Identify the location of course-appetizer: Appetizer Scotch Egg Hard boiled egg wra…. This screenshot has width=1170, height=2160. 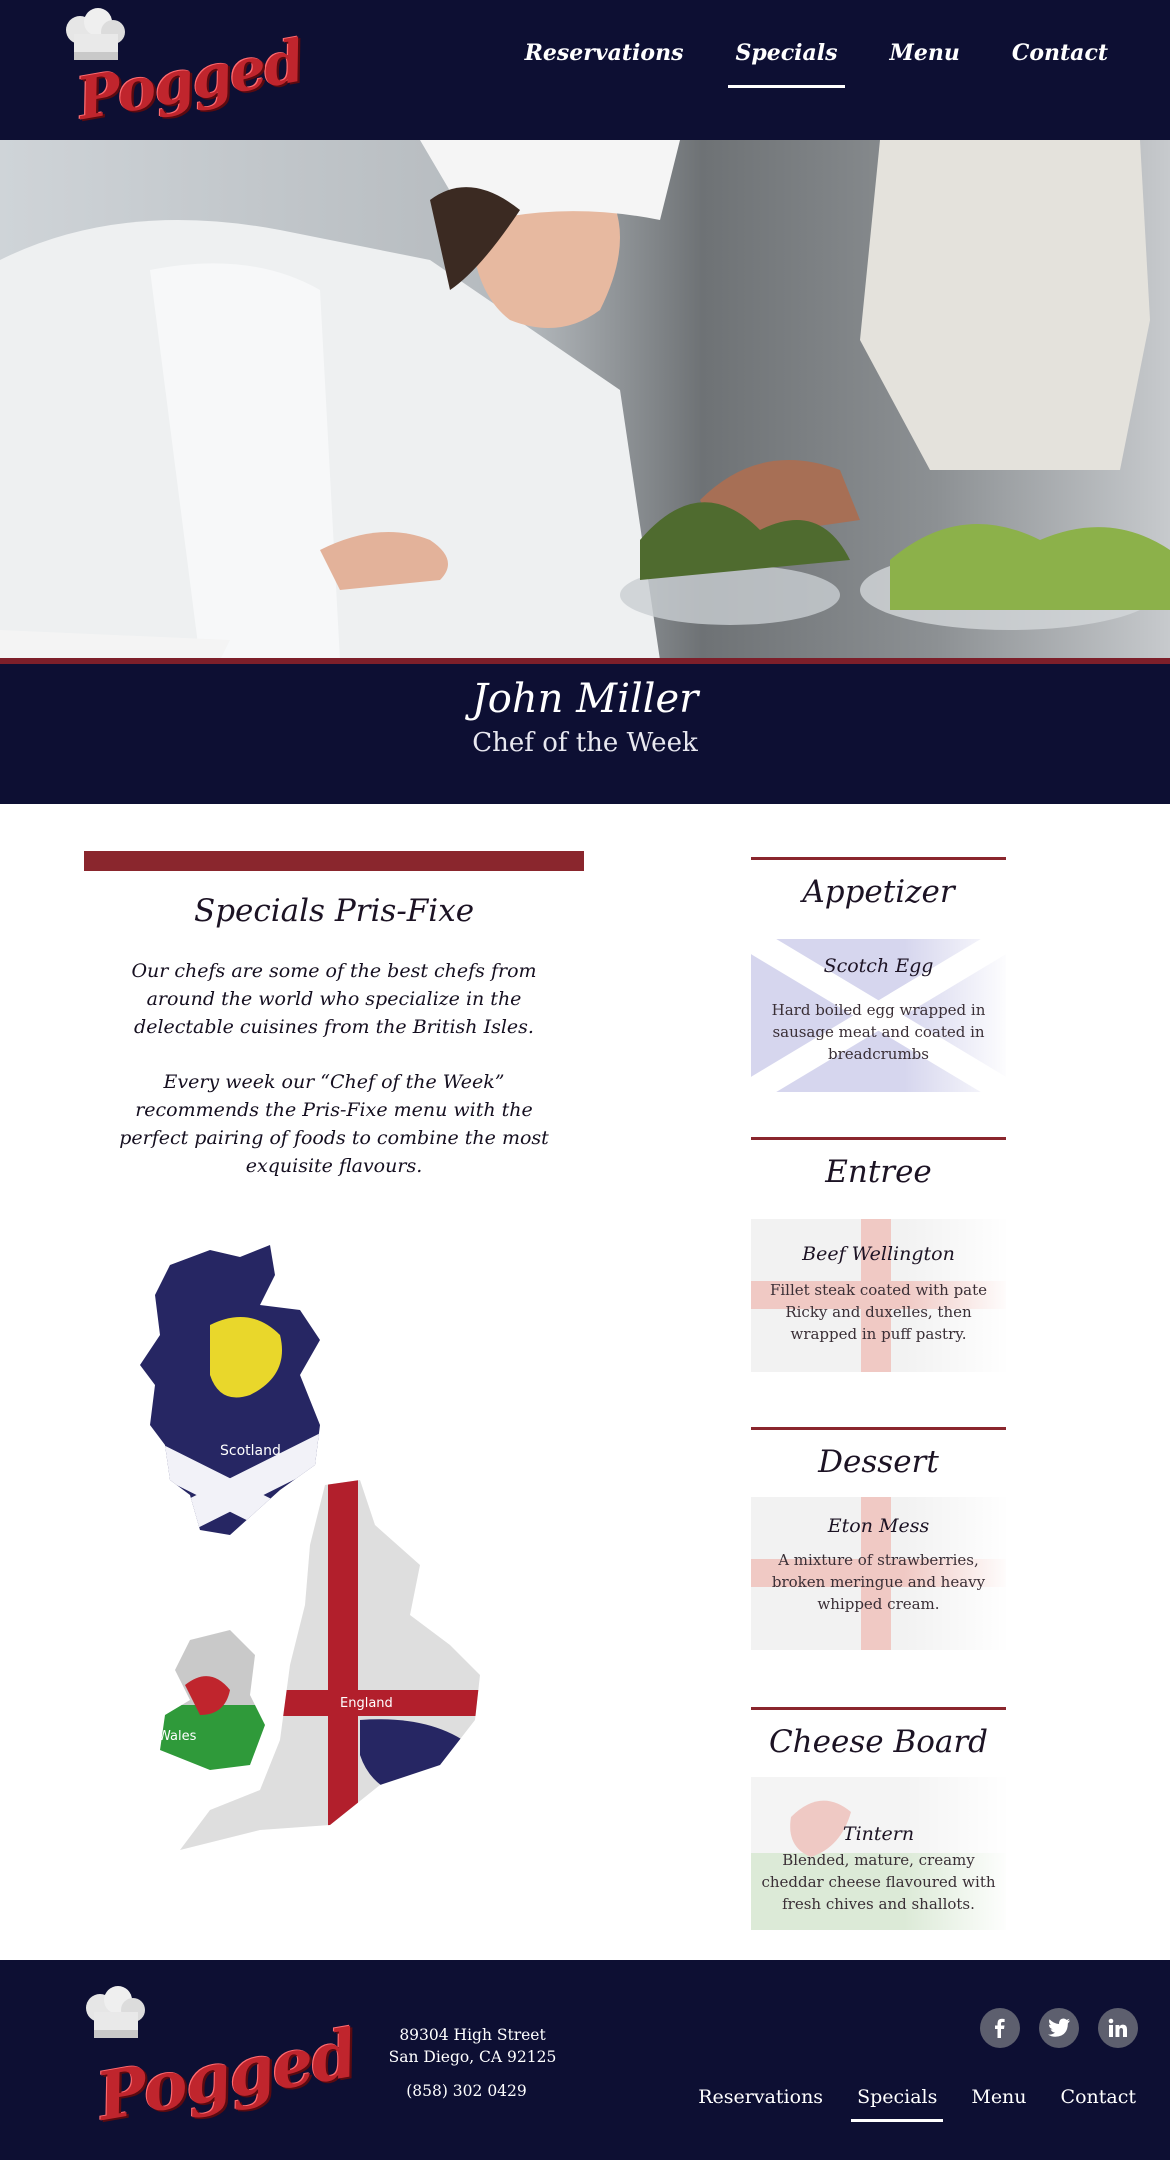
(878, 974).